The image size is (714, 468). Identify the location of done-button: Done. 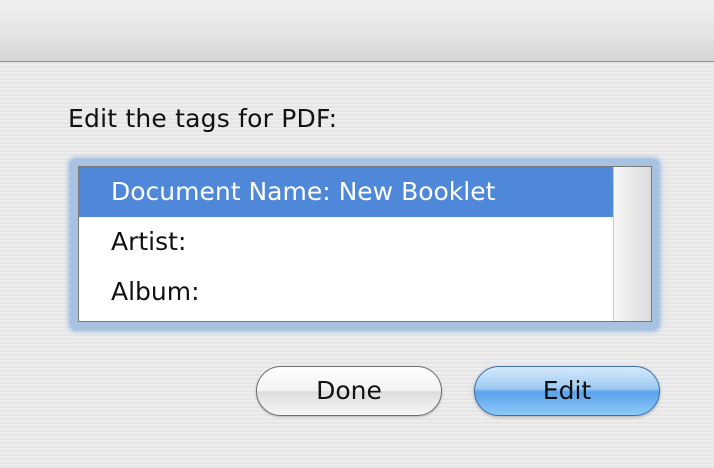
(349, 391).